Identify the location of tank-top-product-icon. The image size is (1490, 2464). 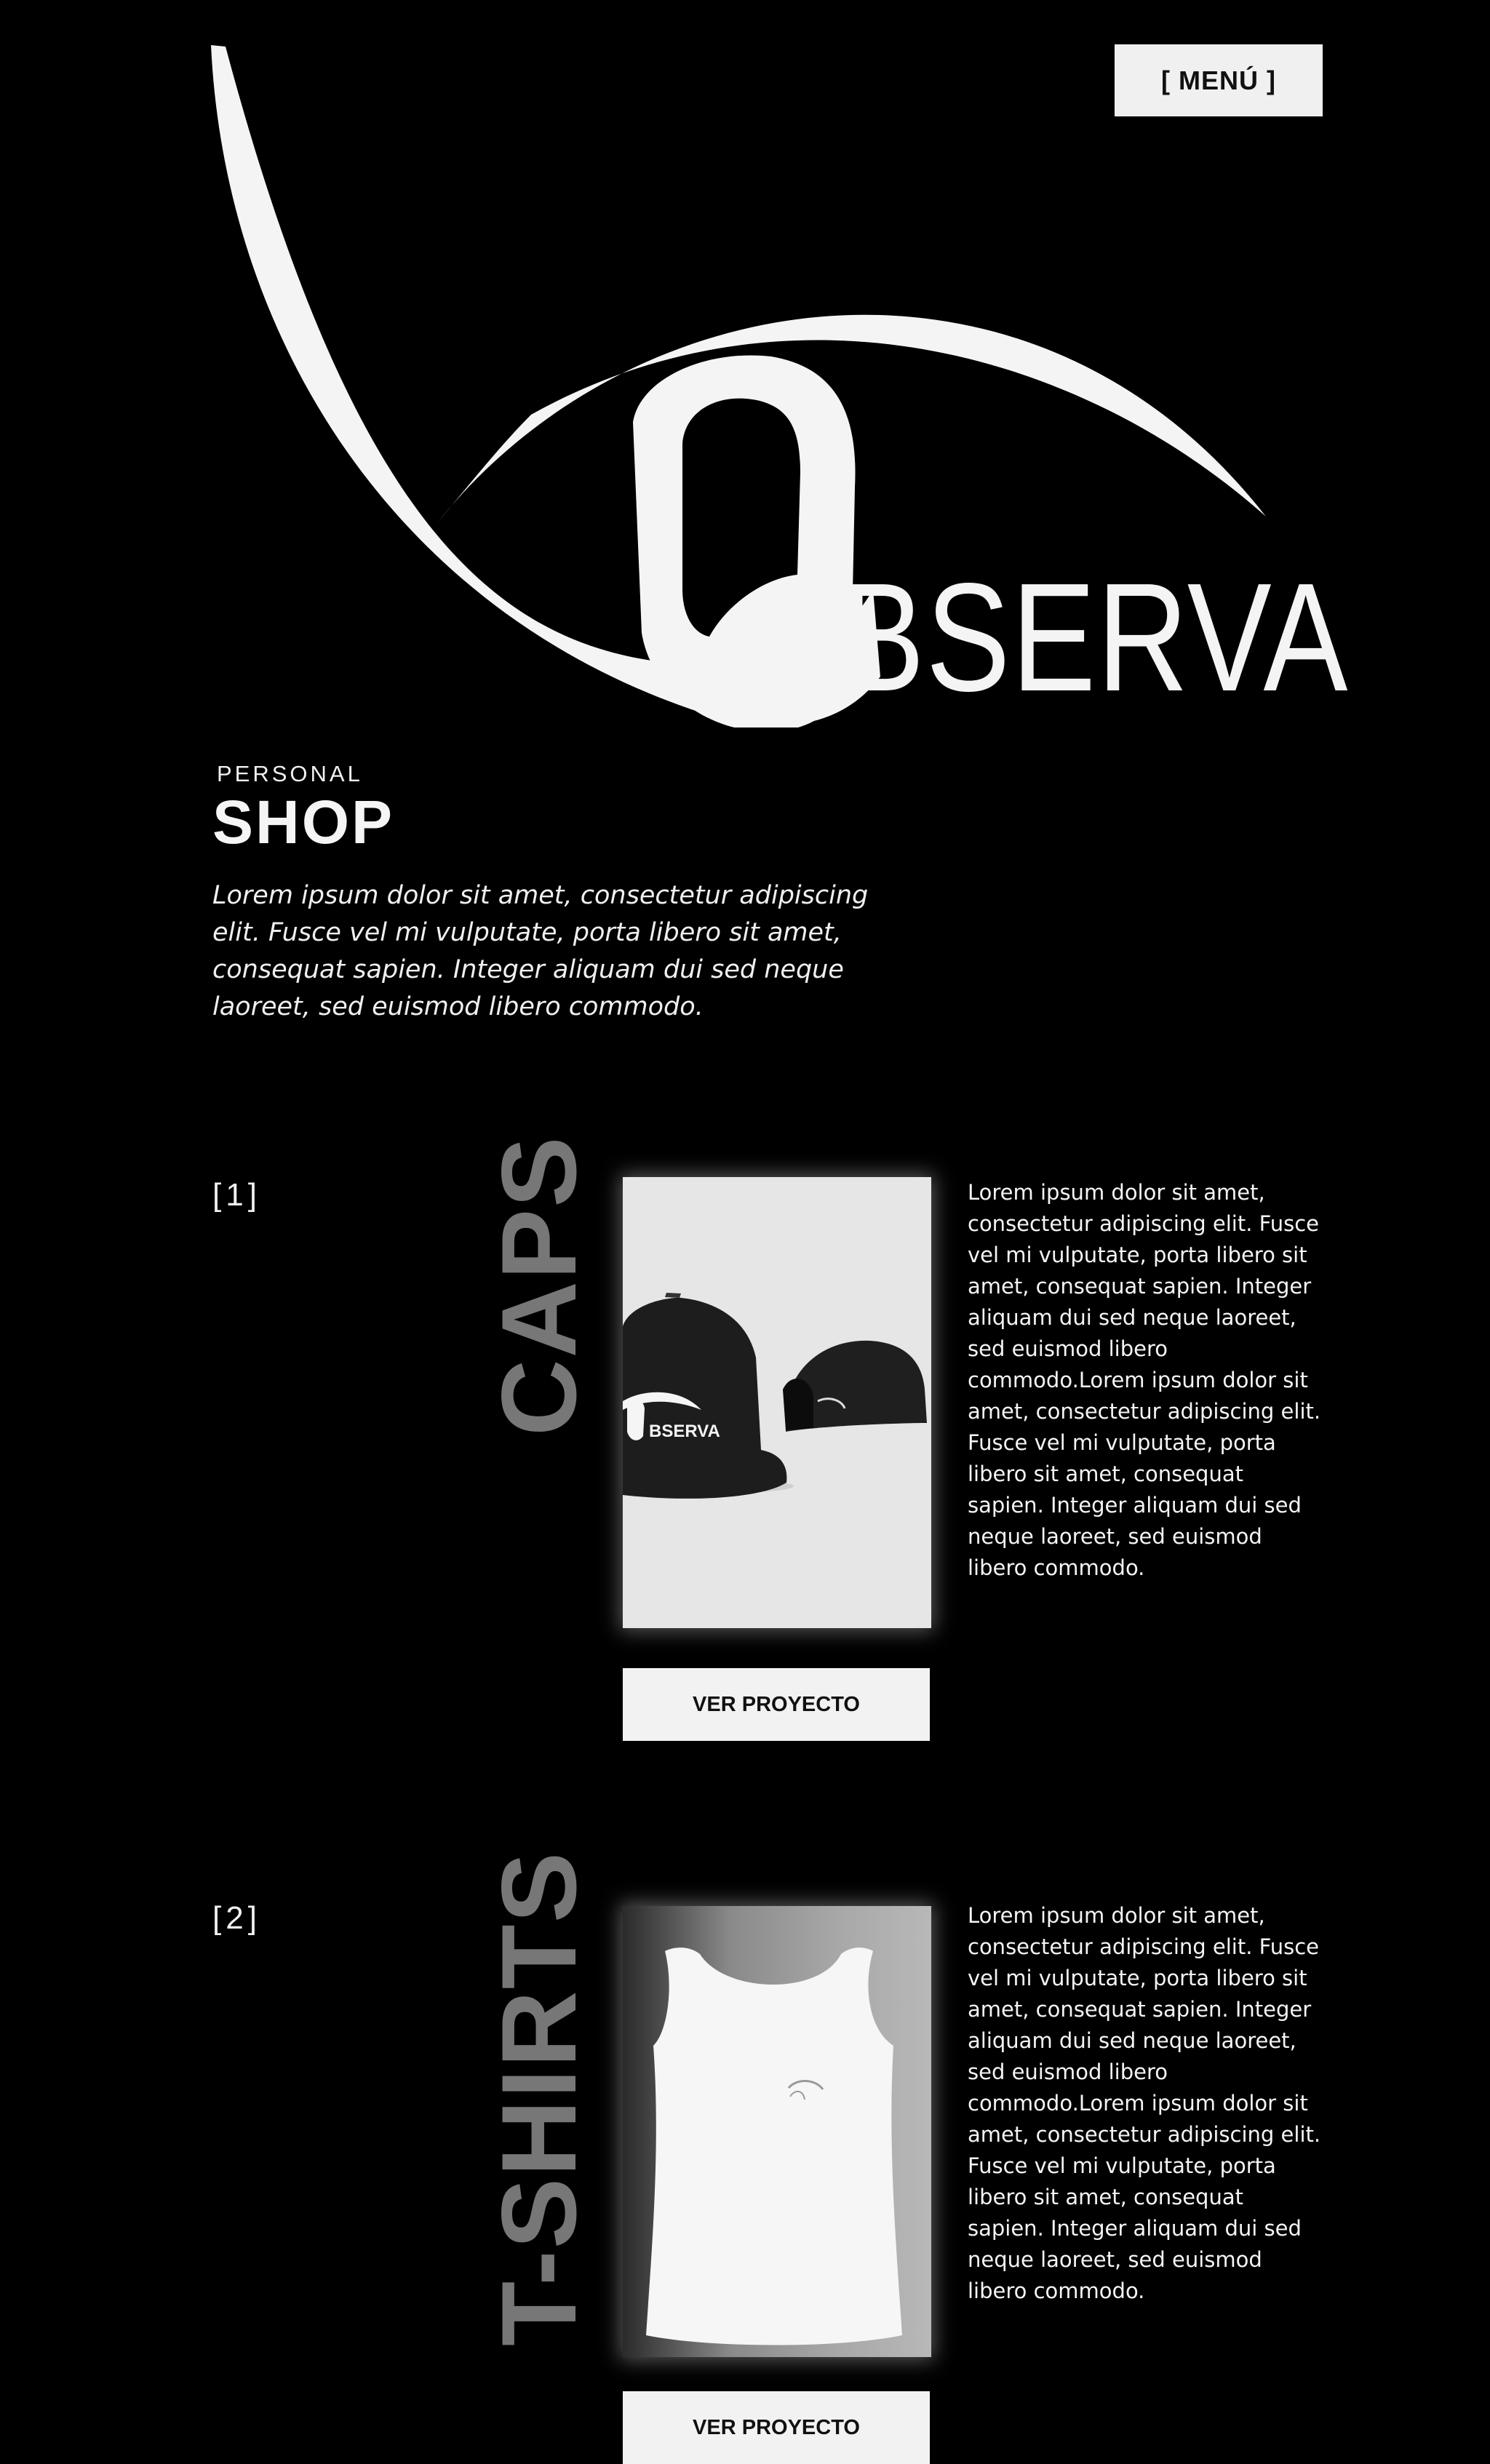
(777, 2131).